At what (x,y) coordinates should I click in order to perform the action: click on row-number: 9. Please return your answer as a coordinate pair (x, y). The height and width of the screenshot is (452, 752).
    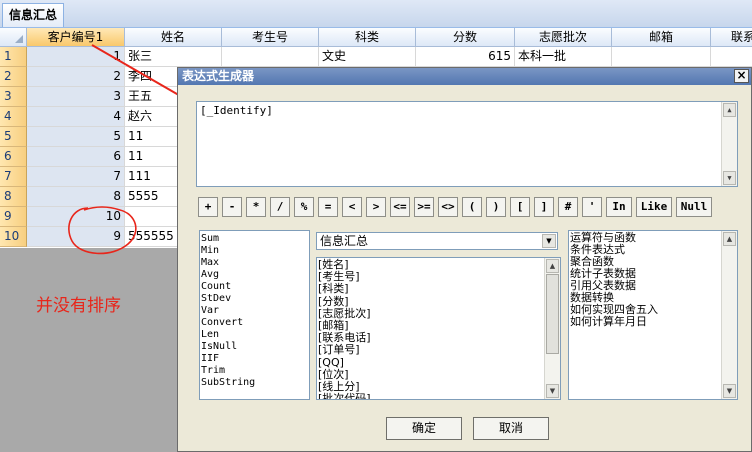
    Looking at the image, I should click on (13, 217).